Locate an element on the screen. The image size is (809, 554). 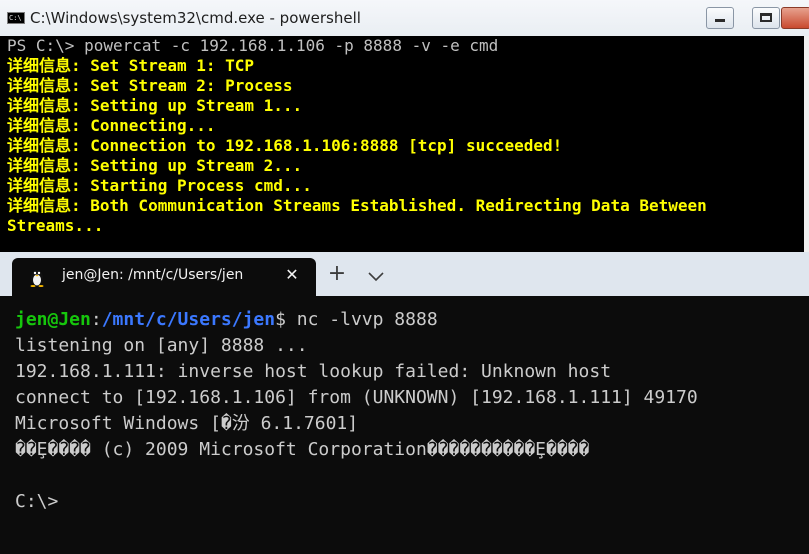
prompt-user-host: jen@Jen is located at coordinates (53, 319).